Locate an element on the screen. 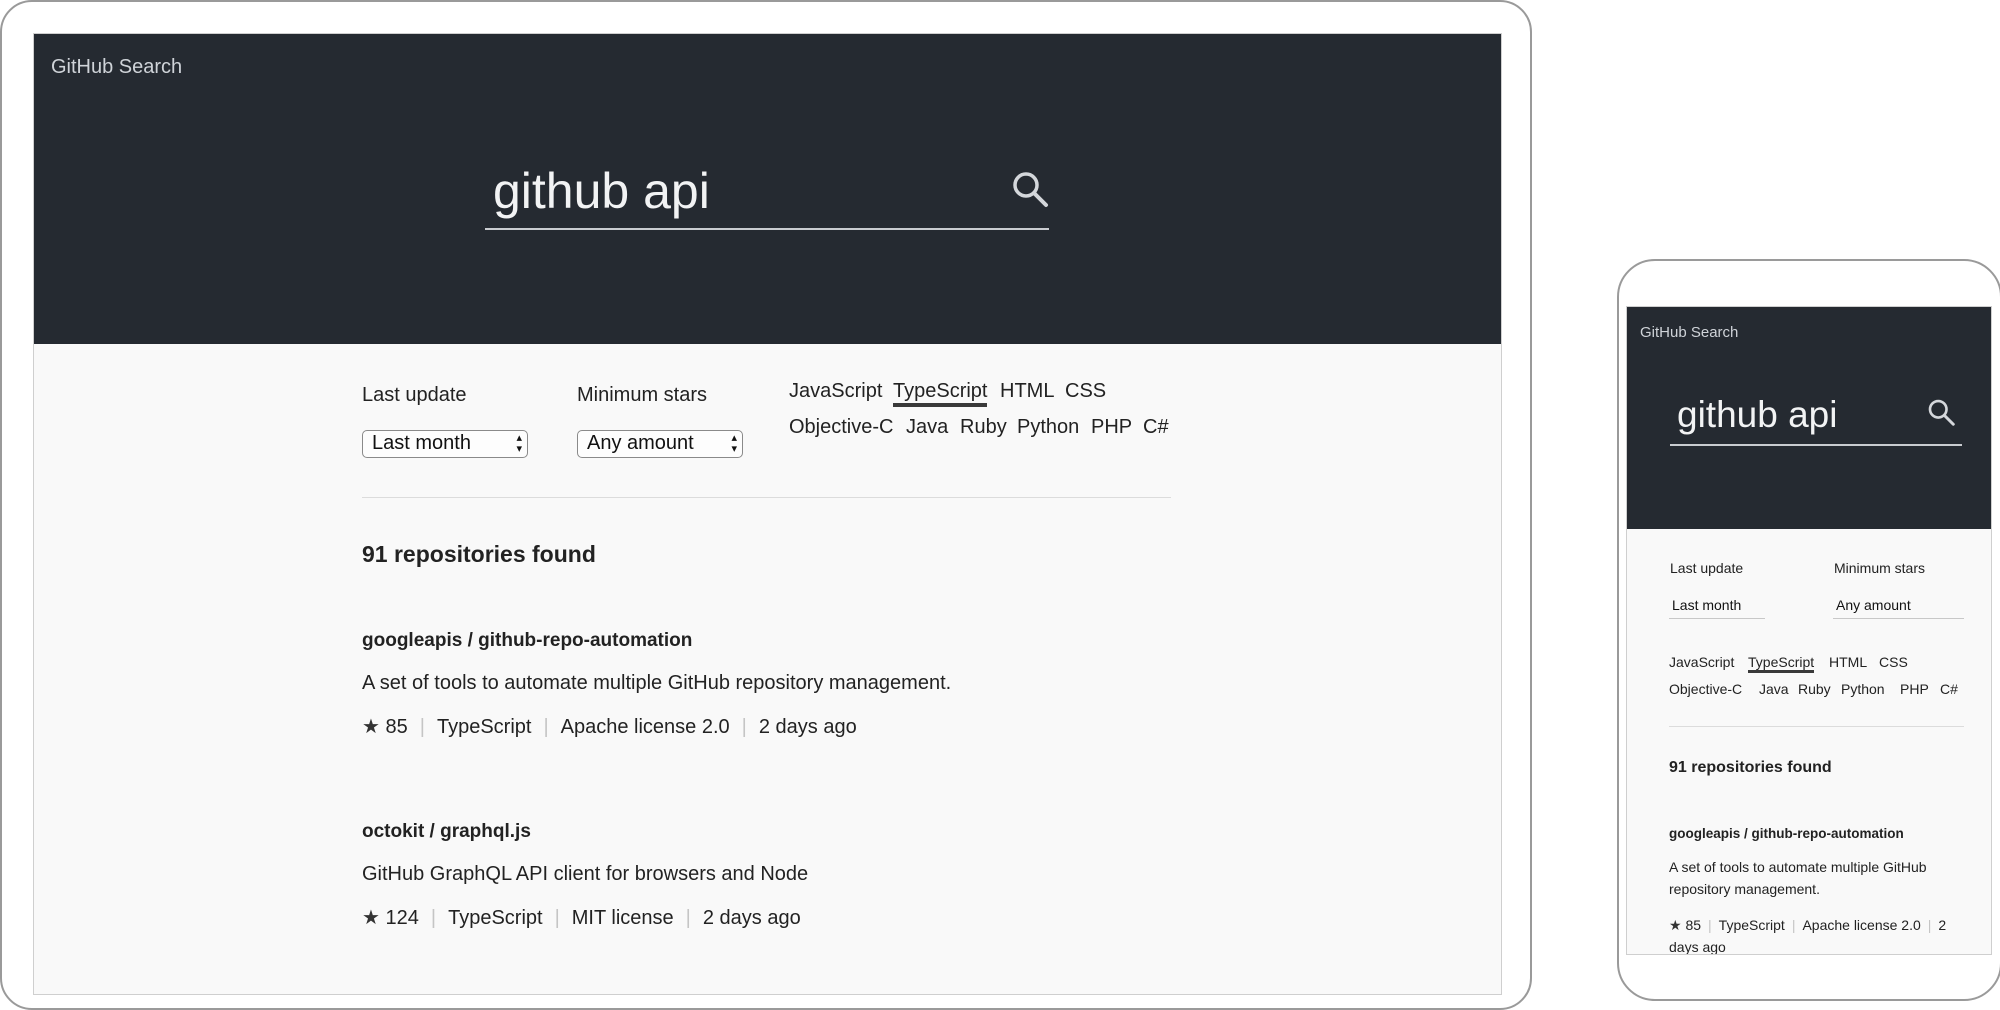  last-update-select: Last month ▴ ▾ is located at coordinates (445, 444).